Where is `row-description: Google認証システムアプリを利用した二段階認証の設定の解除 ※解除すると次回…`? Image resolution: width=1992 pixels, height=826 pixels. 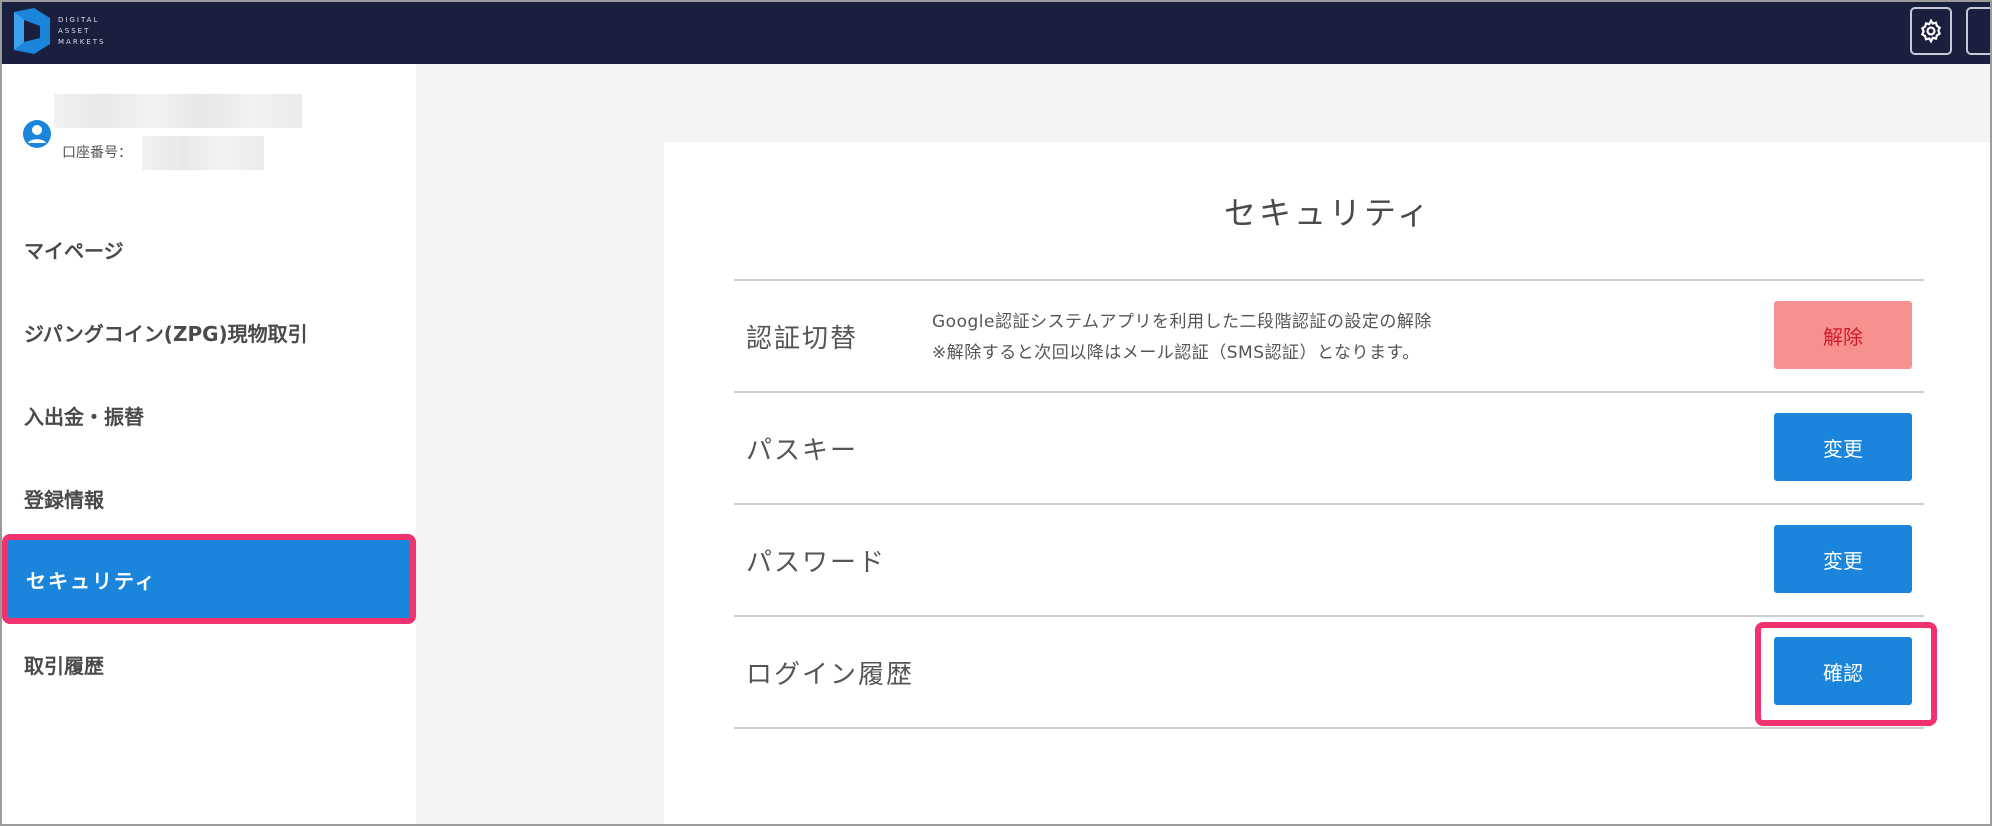
row-description: Google認証システムアプリを利用した二段階認証の設定の解除 ※解除すると次回… is located at coordinates (1182, 338).